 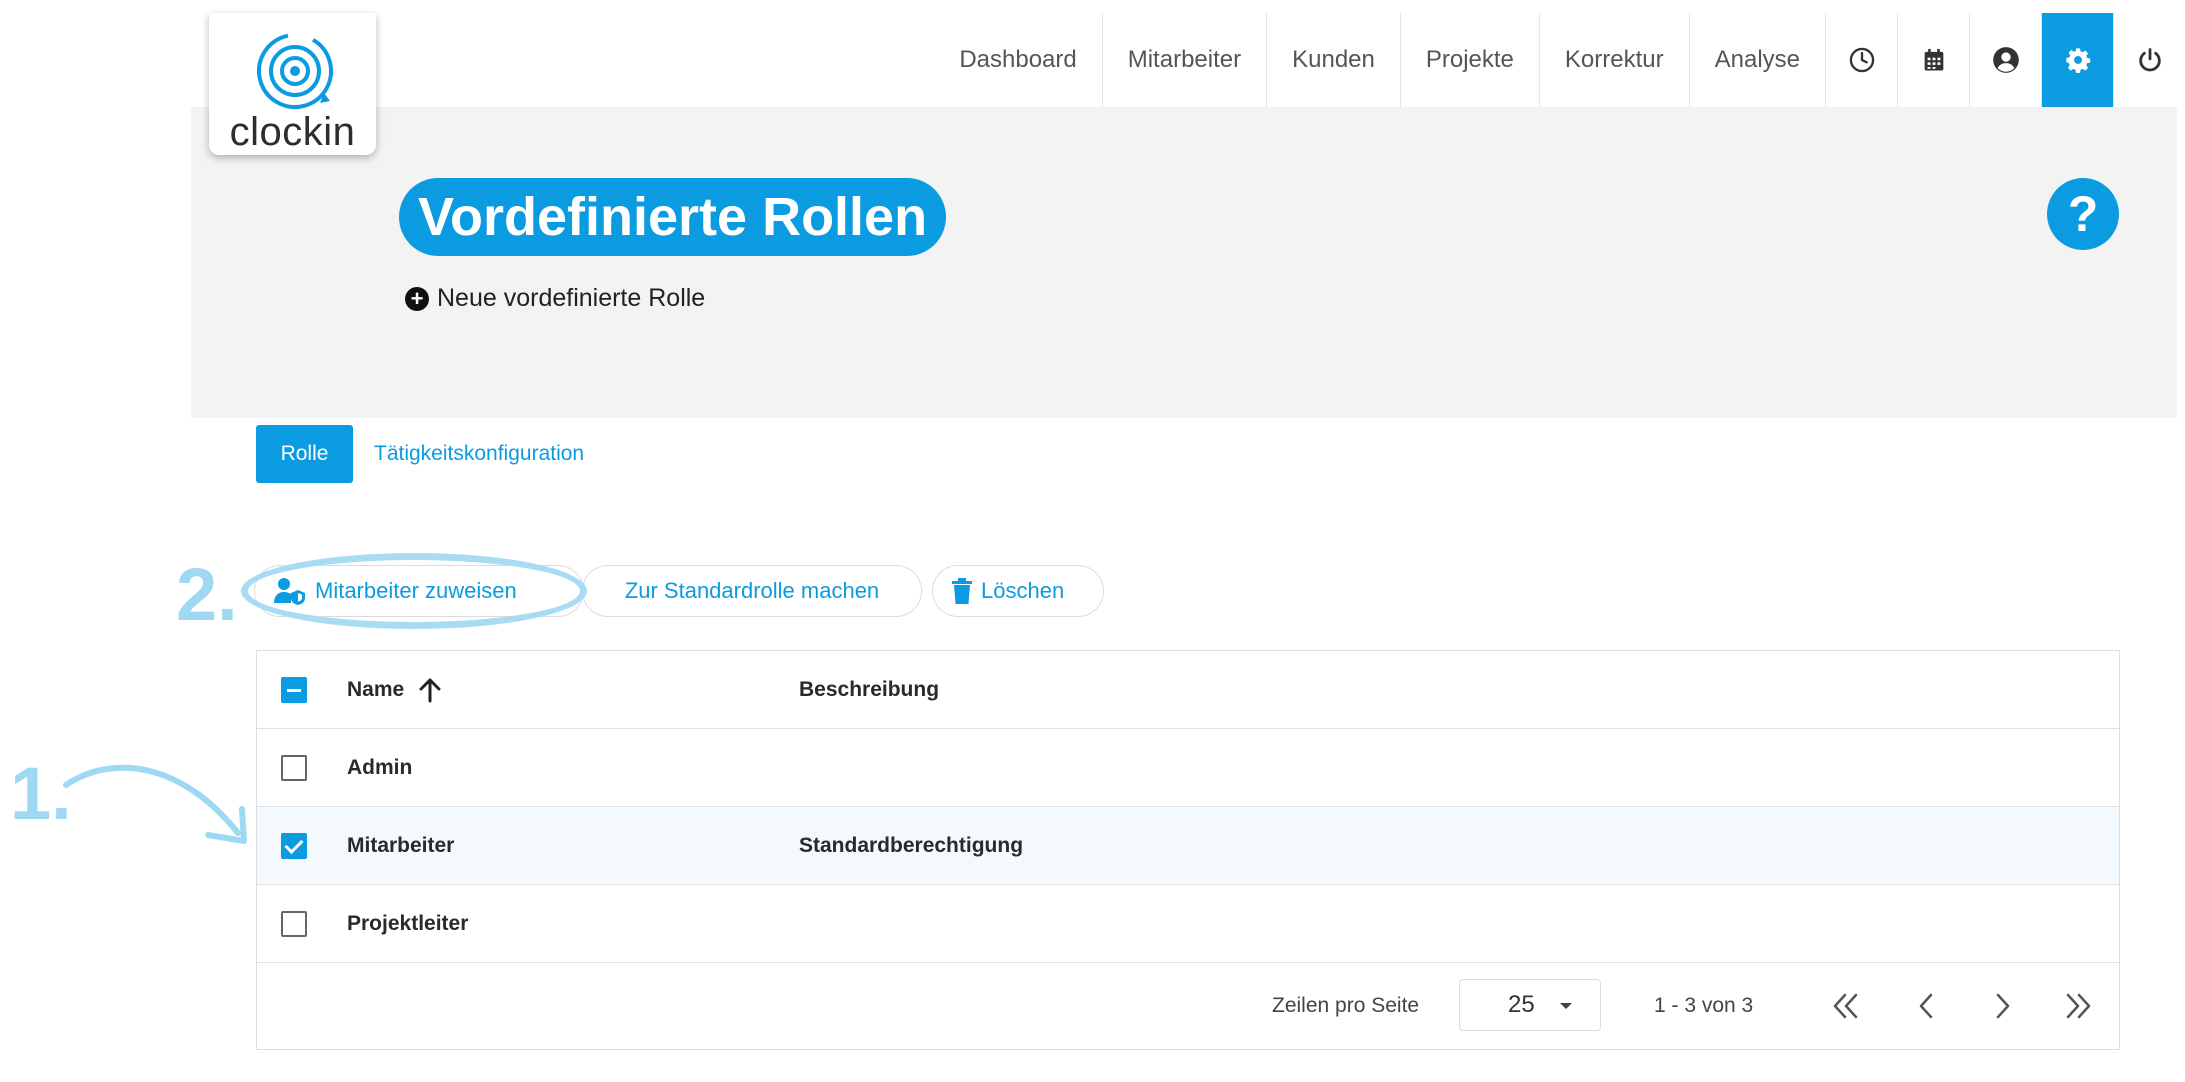 I want to click on column-header-description: Beschreibung, so click(x=869, y=690).